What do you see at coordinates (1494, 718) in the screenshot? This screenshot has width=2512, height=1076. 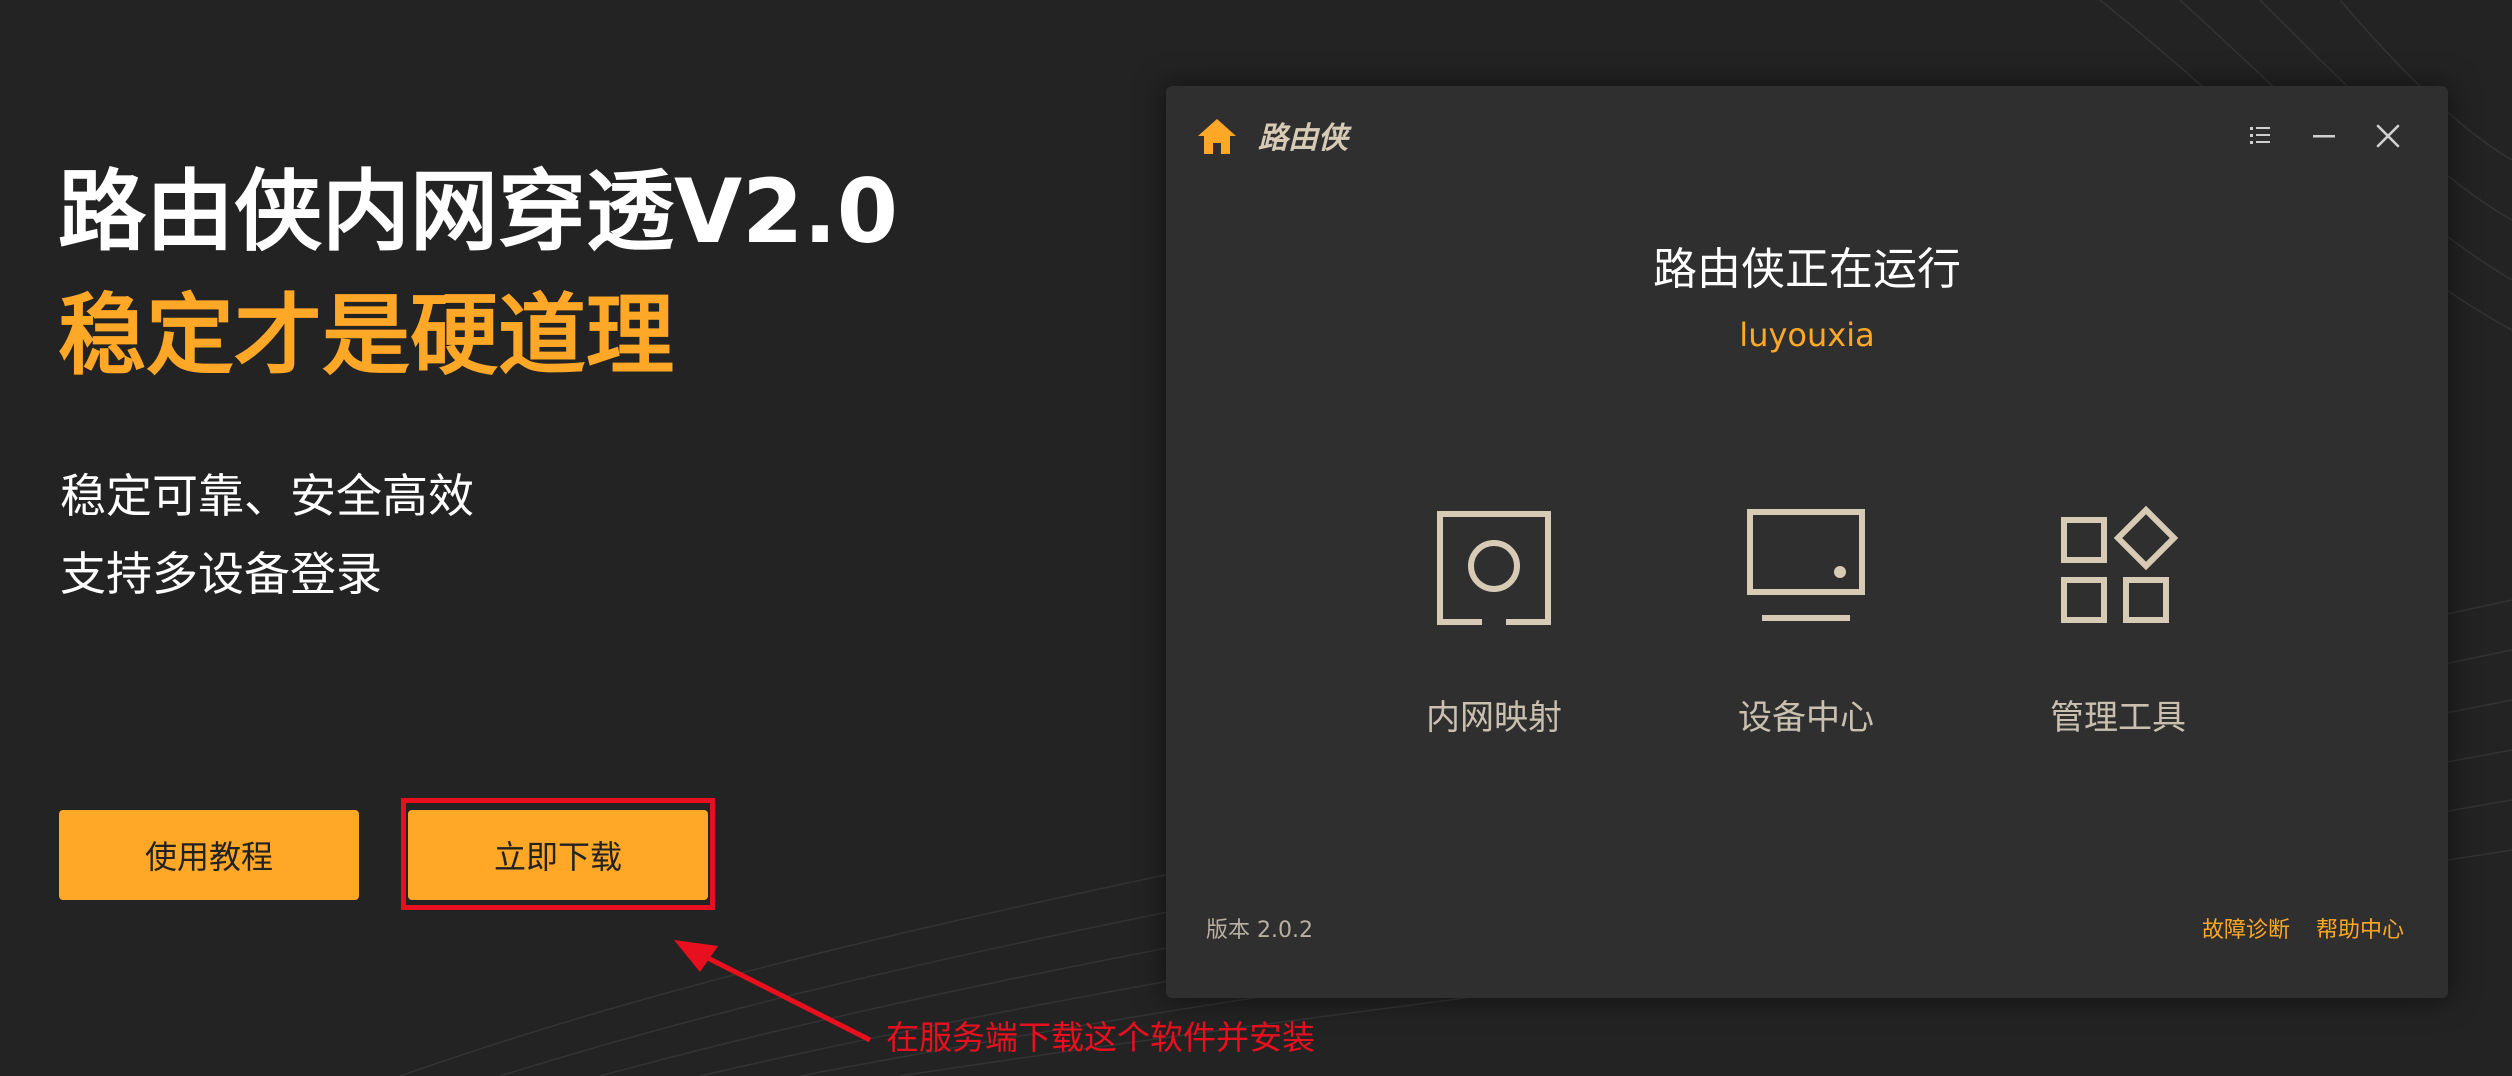 I see `feature-label: 内网映射` at bounding box center [1494, 718].